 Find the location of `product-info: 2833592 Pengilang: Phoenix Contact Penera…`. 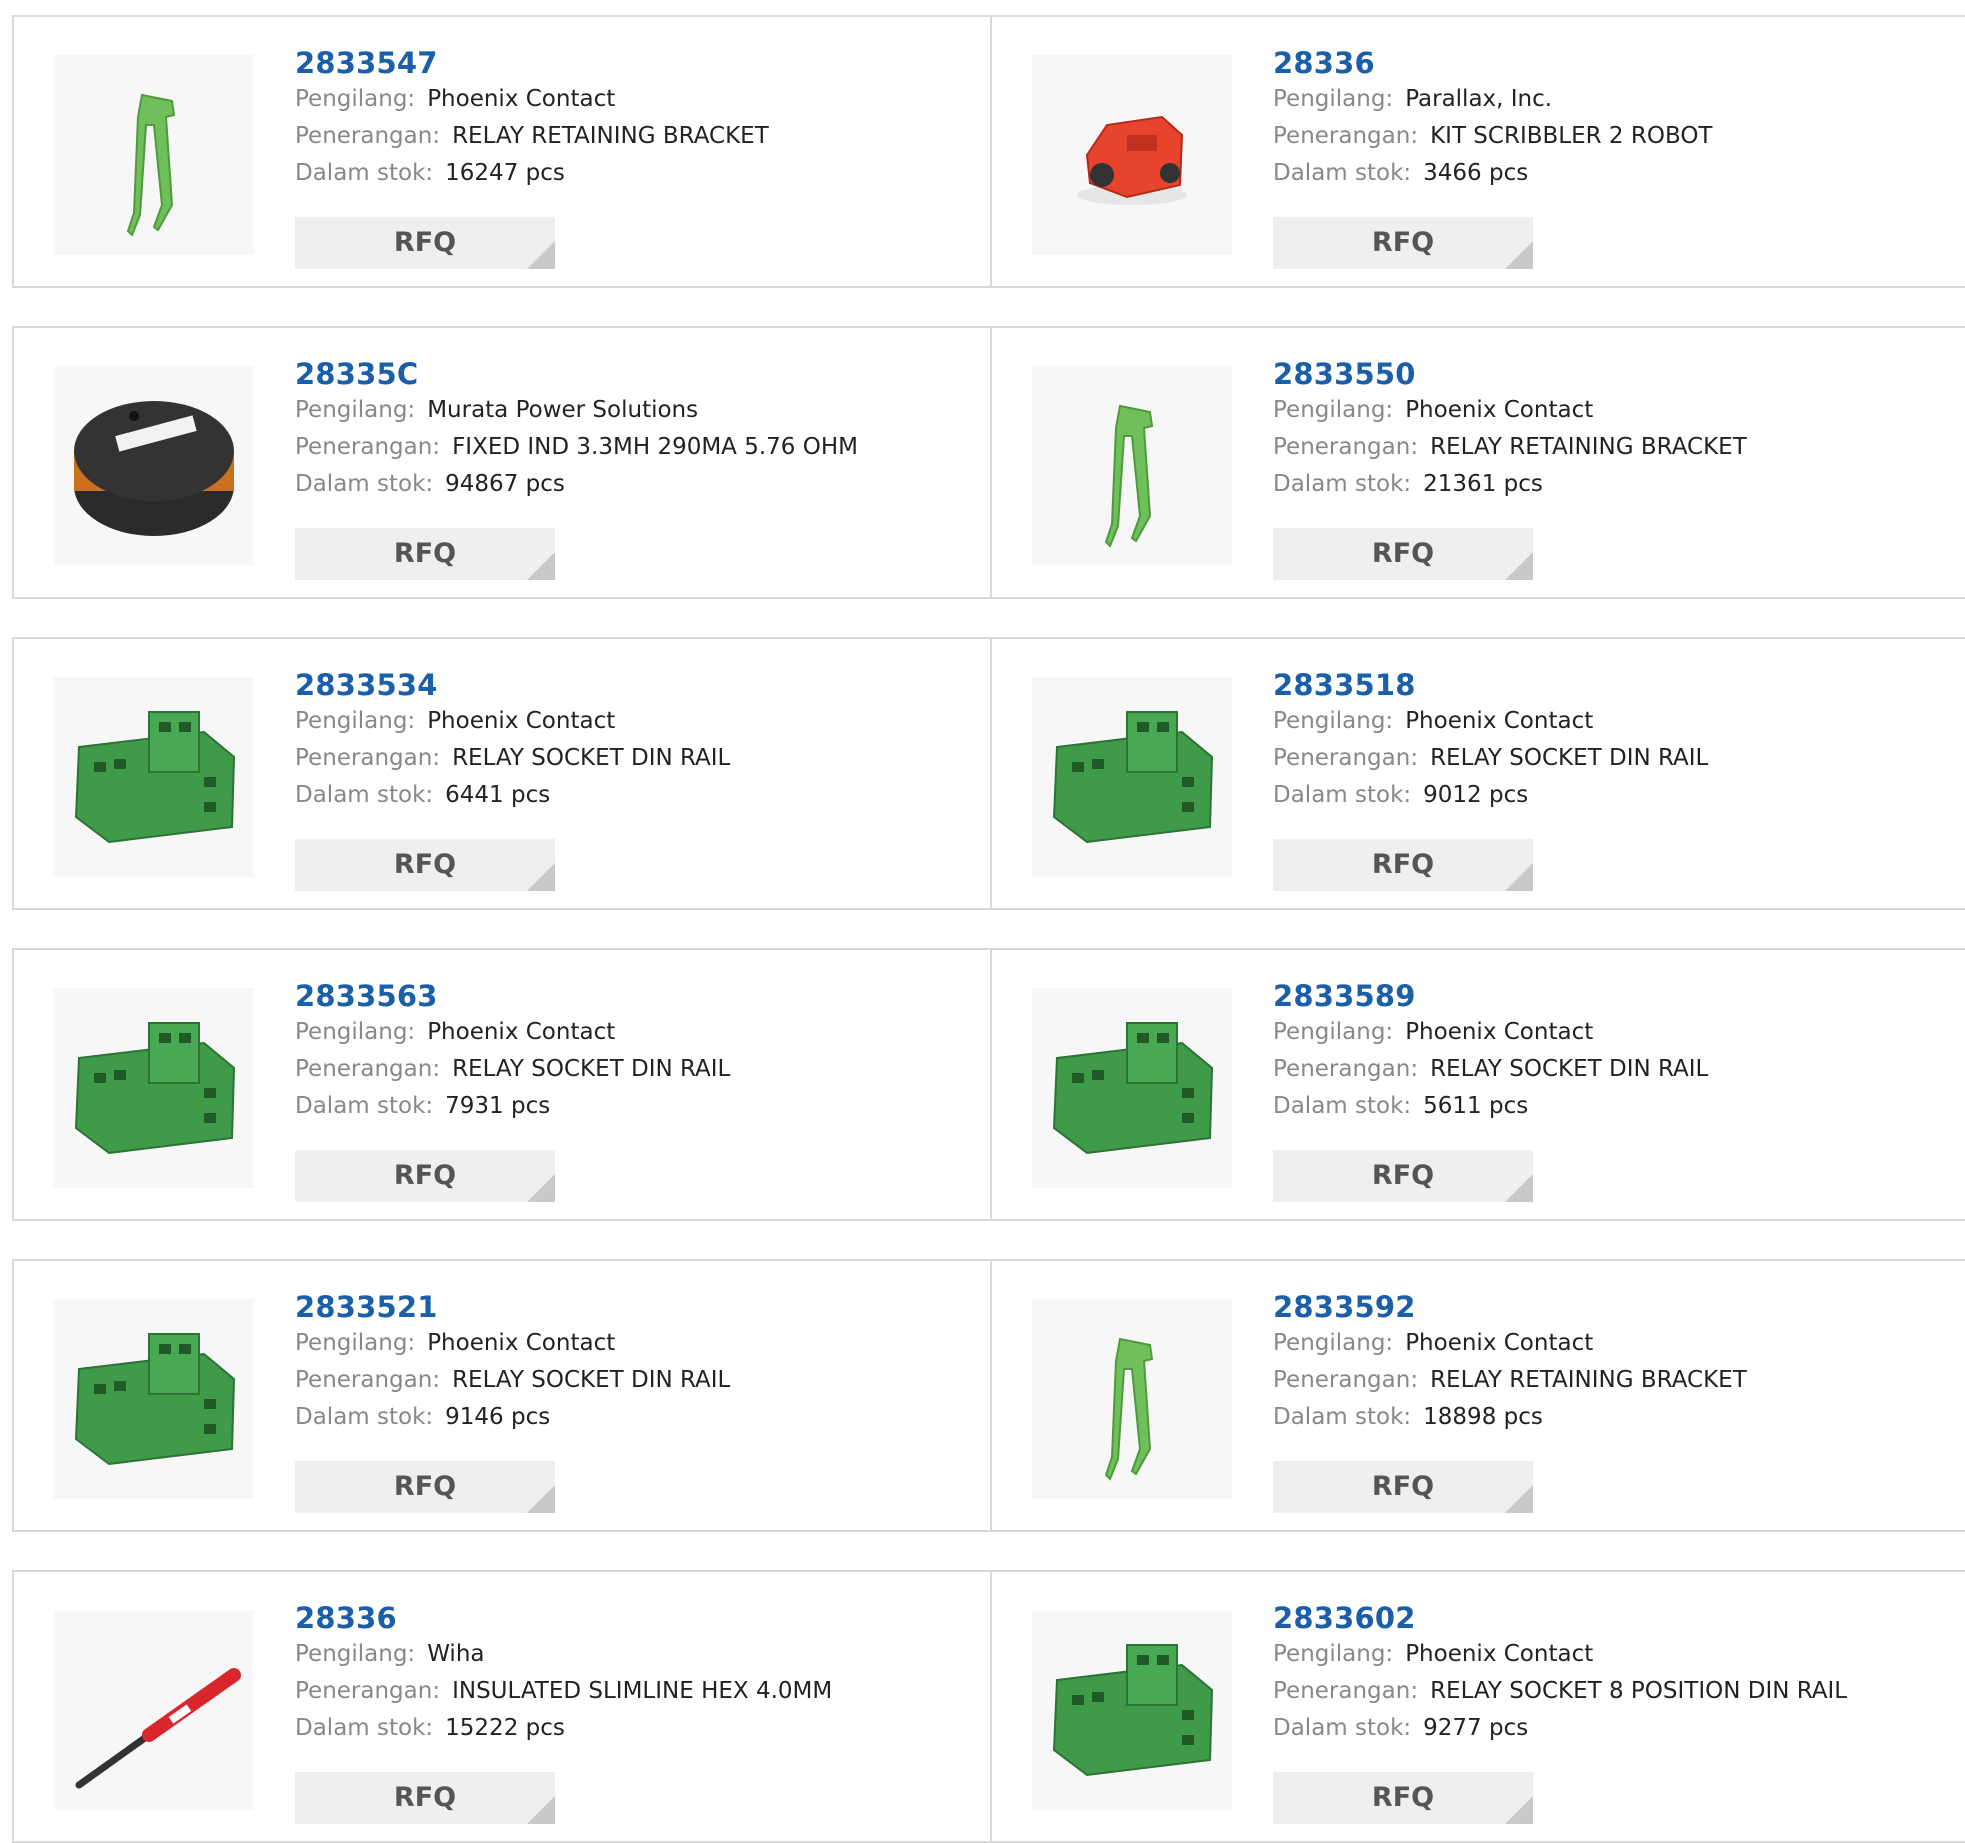

product-info: 2833592 Pengilang: Phoenix Contact Penera… is located at coordinates (1610, 1362).